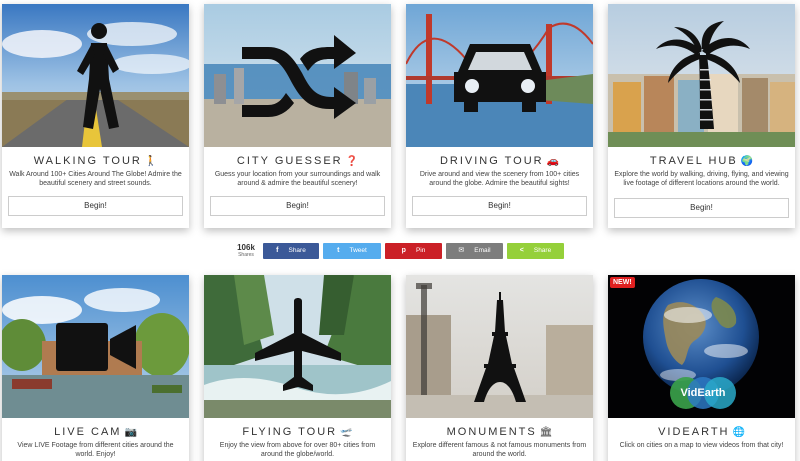 The width and height of the screenshot is (800, 461). What do you see at coordinates (297, 250) in the screenshot?
I see `facebook-share-label: Share` at bounding box center [297, 250].